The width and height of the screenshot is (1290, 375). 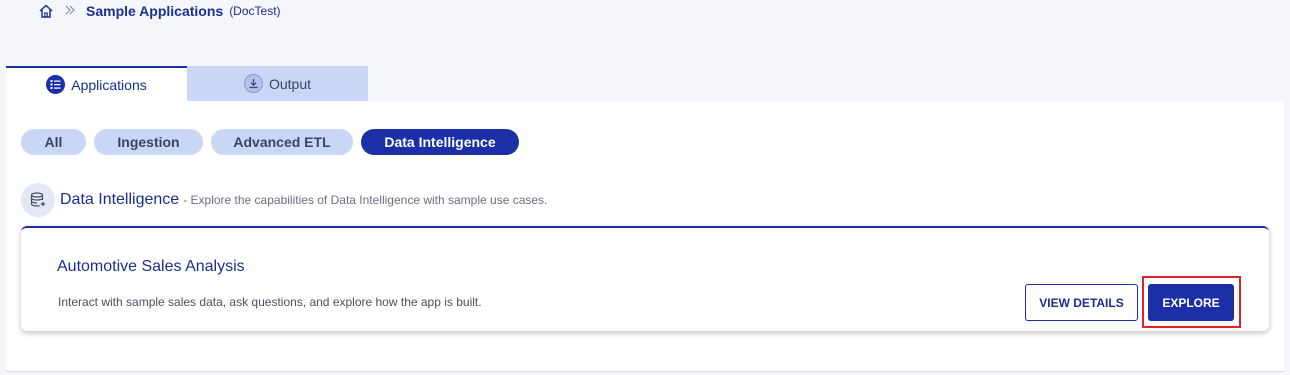 I want to click on tab-output: Output, so click(x=277, y=83).